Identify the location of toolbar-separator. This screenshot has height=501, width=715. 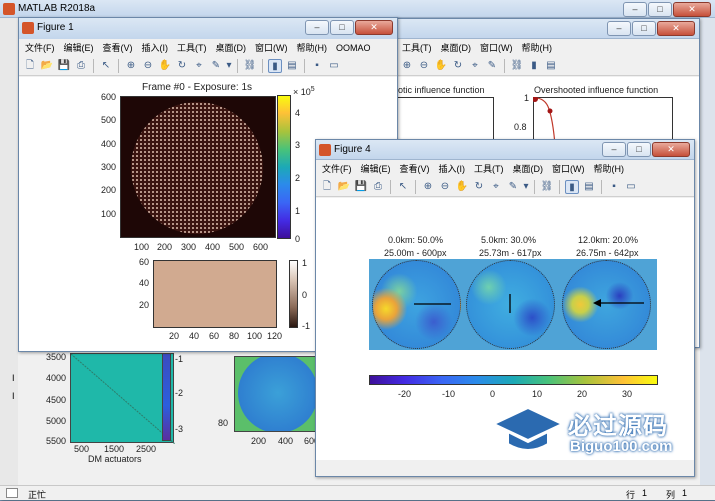
(118, 65).